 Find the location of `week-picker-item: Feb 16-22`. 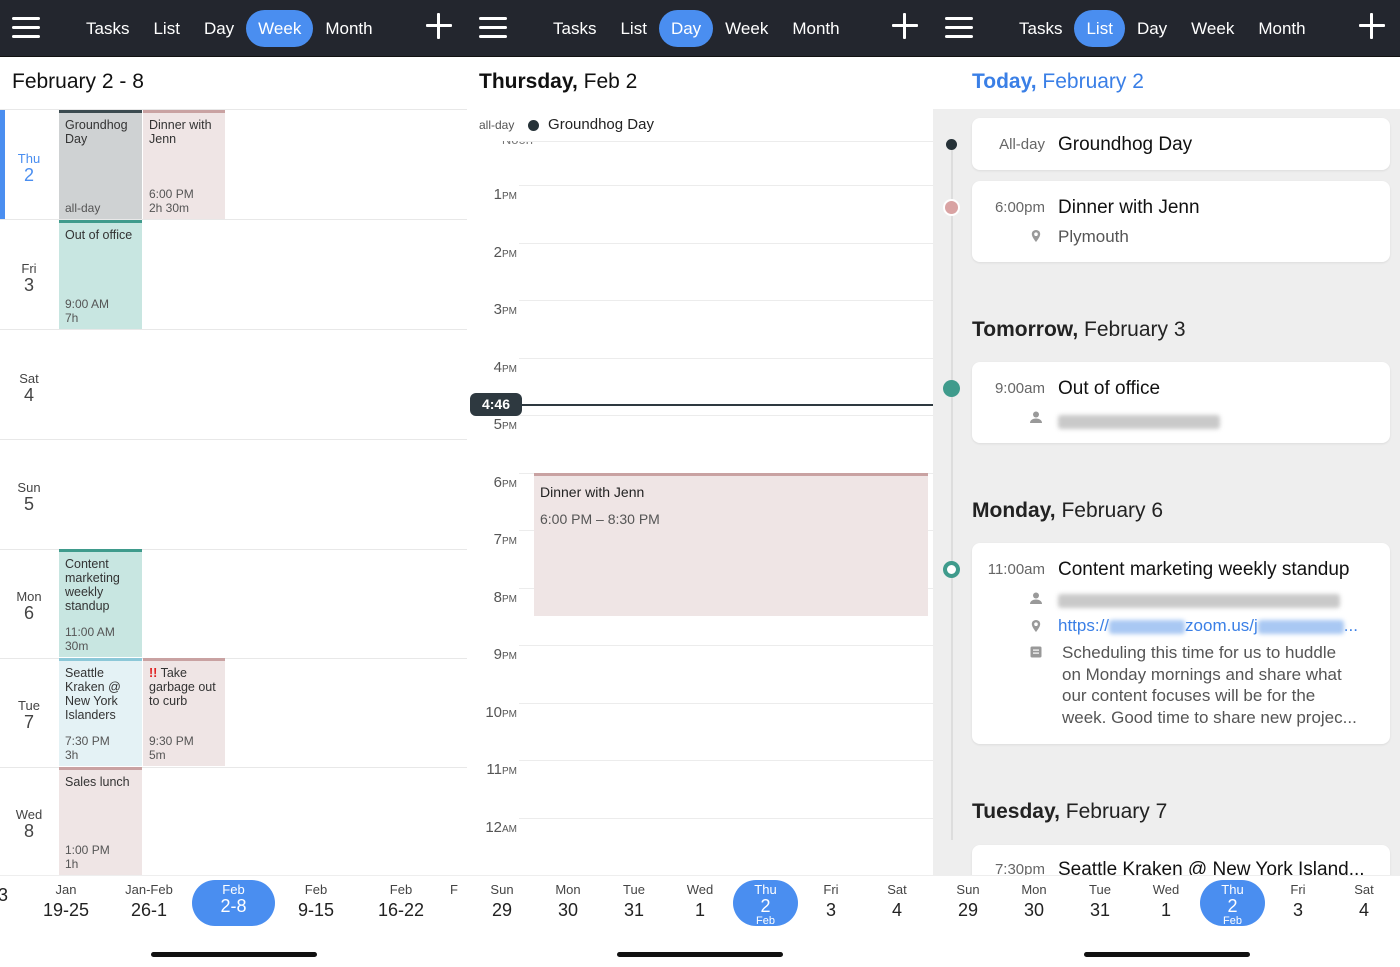

week-picker-item: Feb 16-22 is located at coordinates (401, 901).